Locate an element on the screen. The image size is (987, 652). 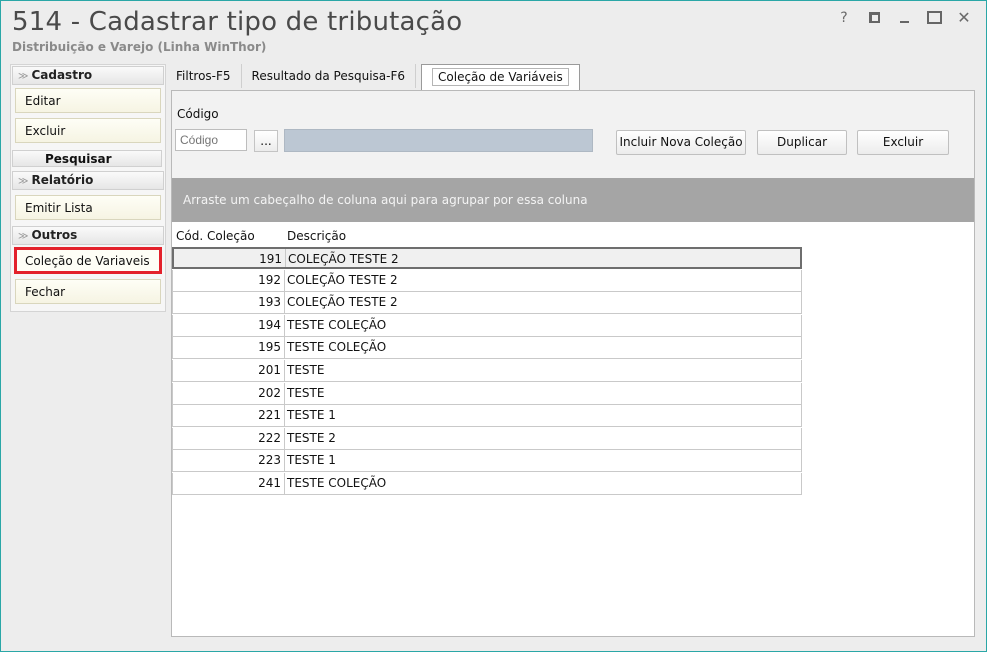
tab-resultado-pesquisa: Resultado da Pesquisa-F6 is located at coordinates (329, 76).